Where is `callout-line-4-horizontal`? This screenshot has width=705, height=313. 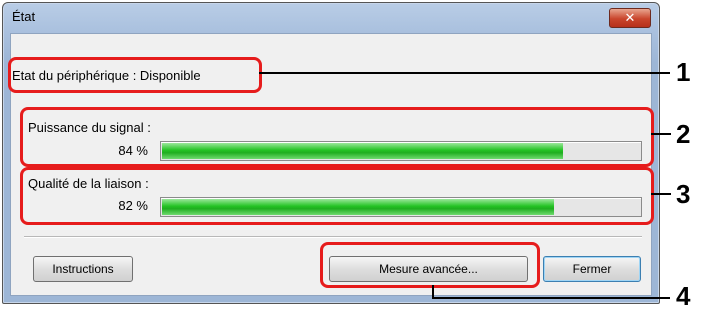 callout-line-4-horizontal is located at coordinates (551, 298).